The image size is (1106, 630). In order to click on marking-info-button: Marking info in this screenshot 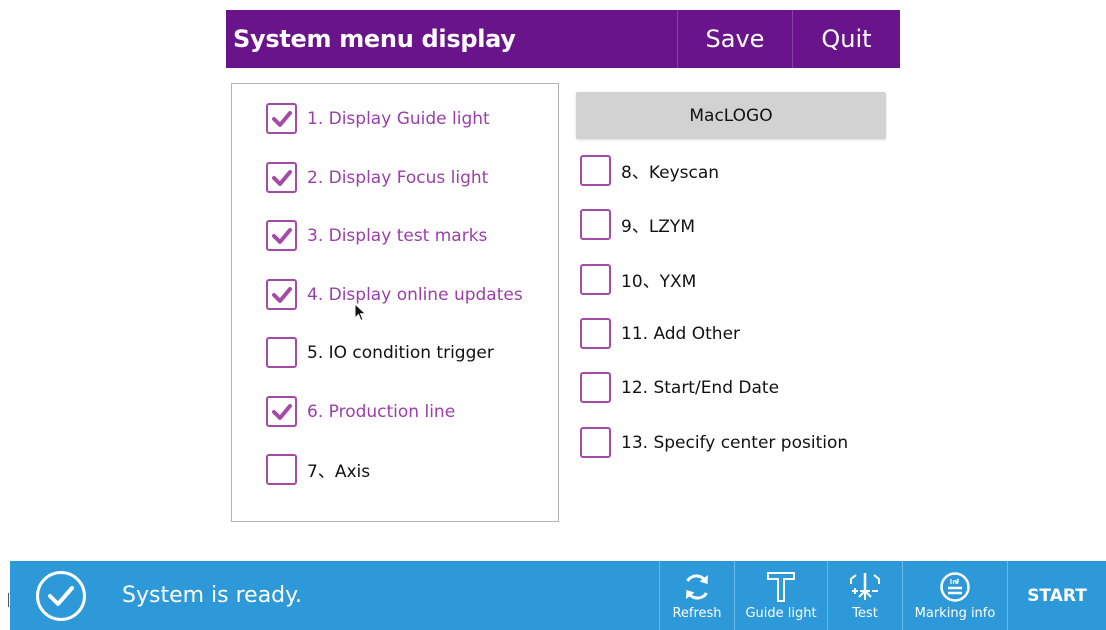, I will do `click(954, 595)`.